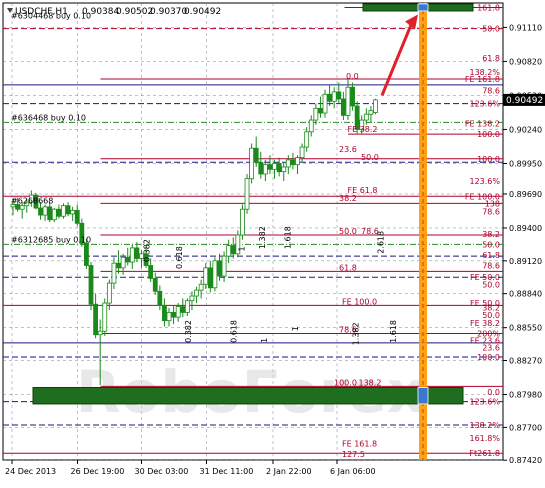 Image resolution: width=545 pixels, height=488 pixels. Describe the element at coordinates (493, 392) in the screenshot. I see `fib-label-right: 0.0` at that location.